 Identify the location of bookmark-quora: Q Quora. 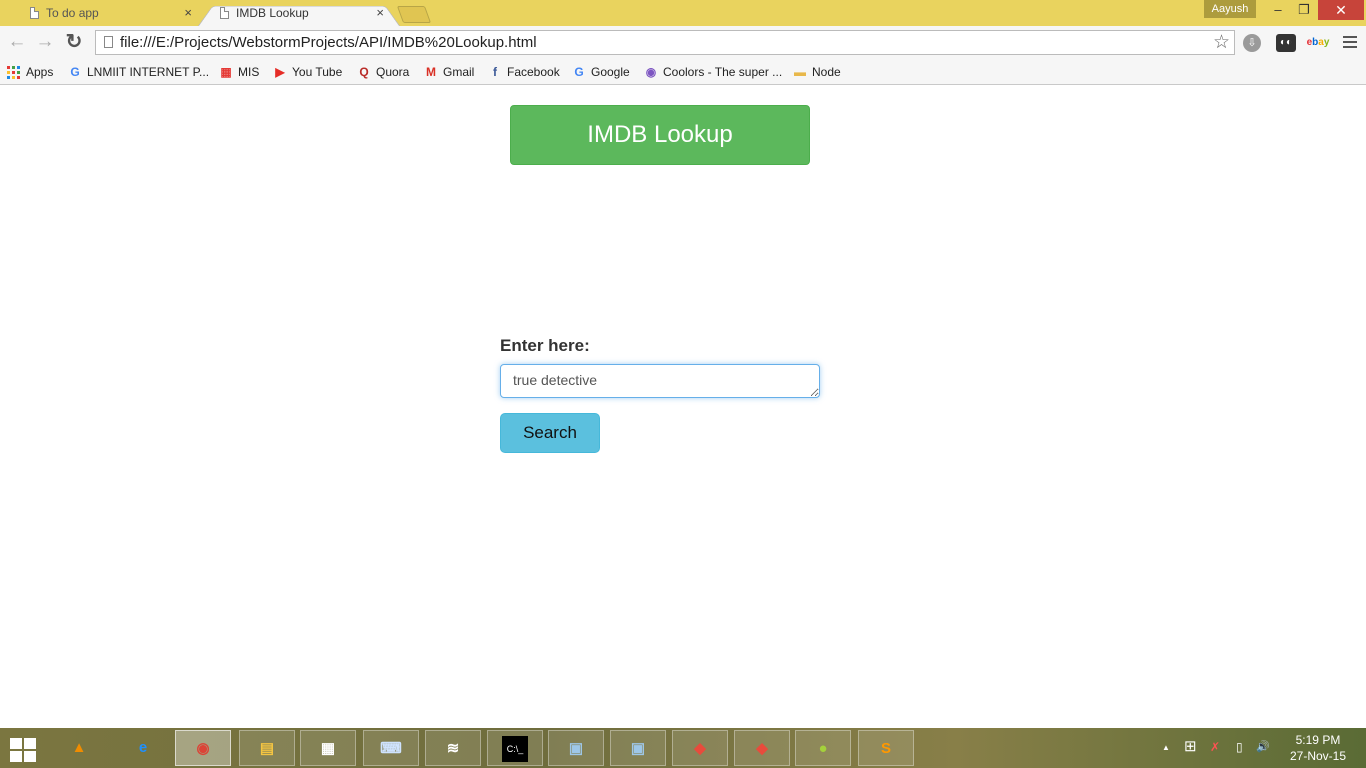
(383, 72).